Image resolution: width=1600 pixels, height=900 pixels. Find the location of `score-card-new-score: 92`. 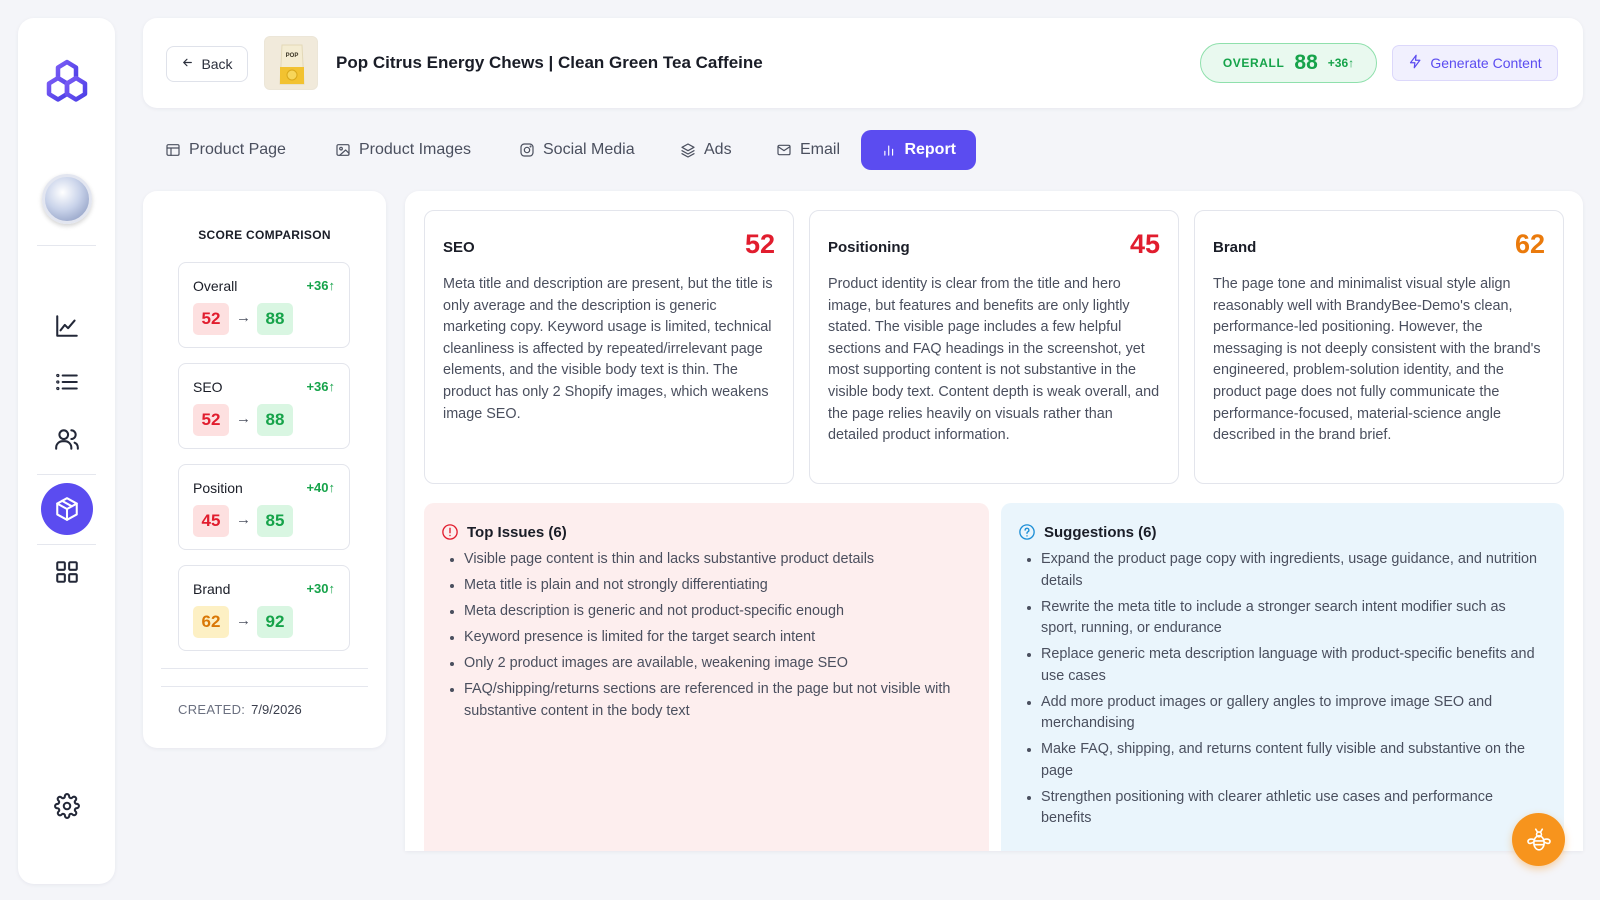

score-card-new-score: 92 is located at coordinates (275, 622).